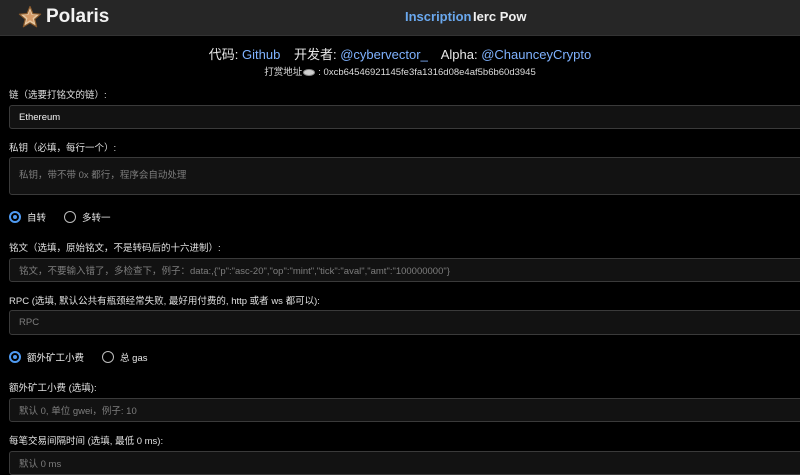 This screenshot has height=475, width=800. I want to click on nav-tab-ierc-pow: Ierc Pow, so click(499, 16).